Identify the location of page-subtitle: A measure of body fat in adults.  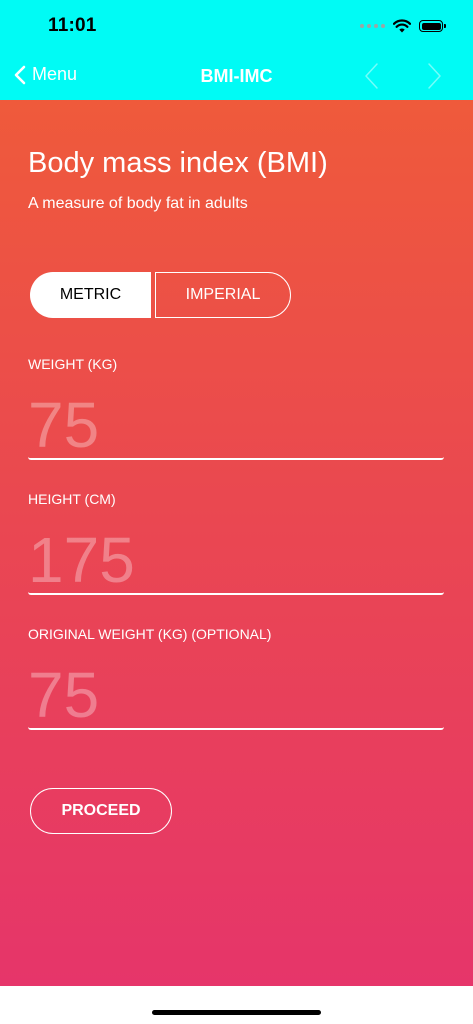
(138, 203).